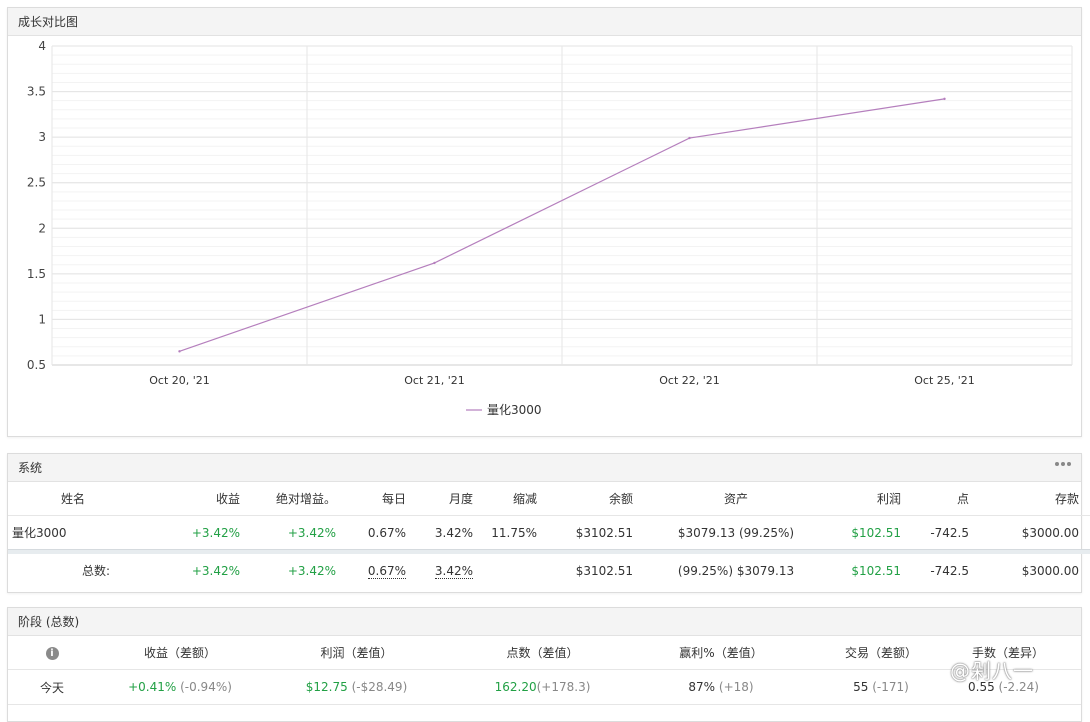 The width and height of the screenshot is (1090, 722). I want to click on total-equity: (99.25%) $3079.13, so click(736, 570).